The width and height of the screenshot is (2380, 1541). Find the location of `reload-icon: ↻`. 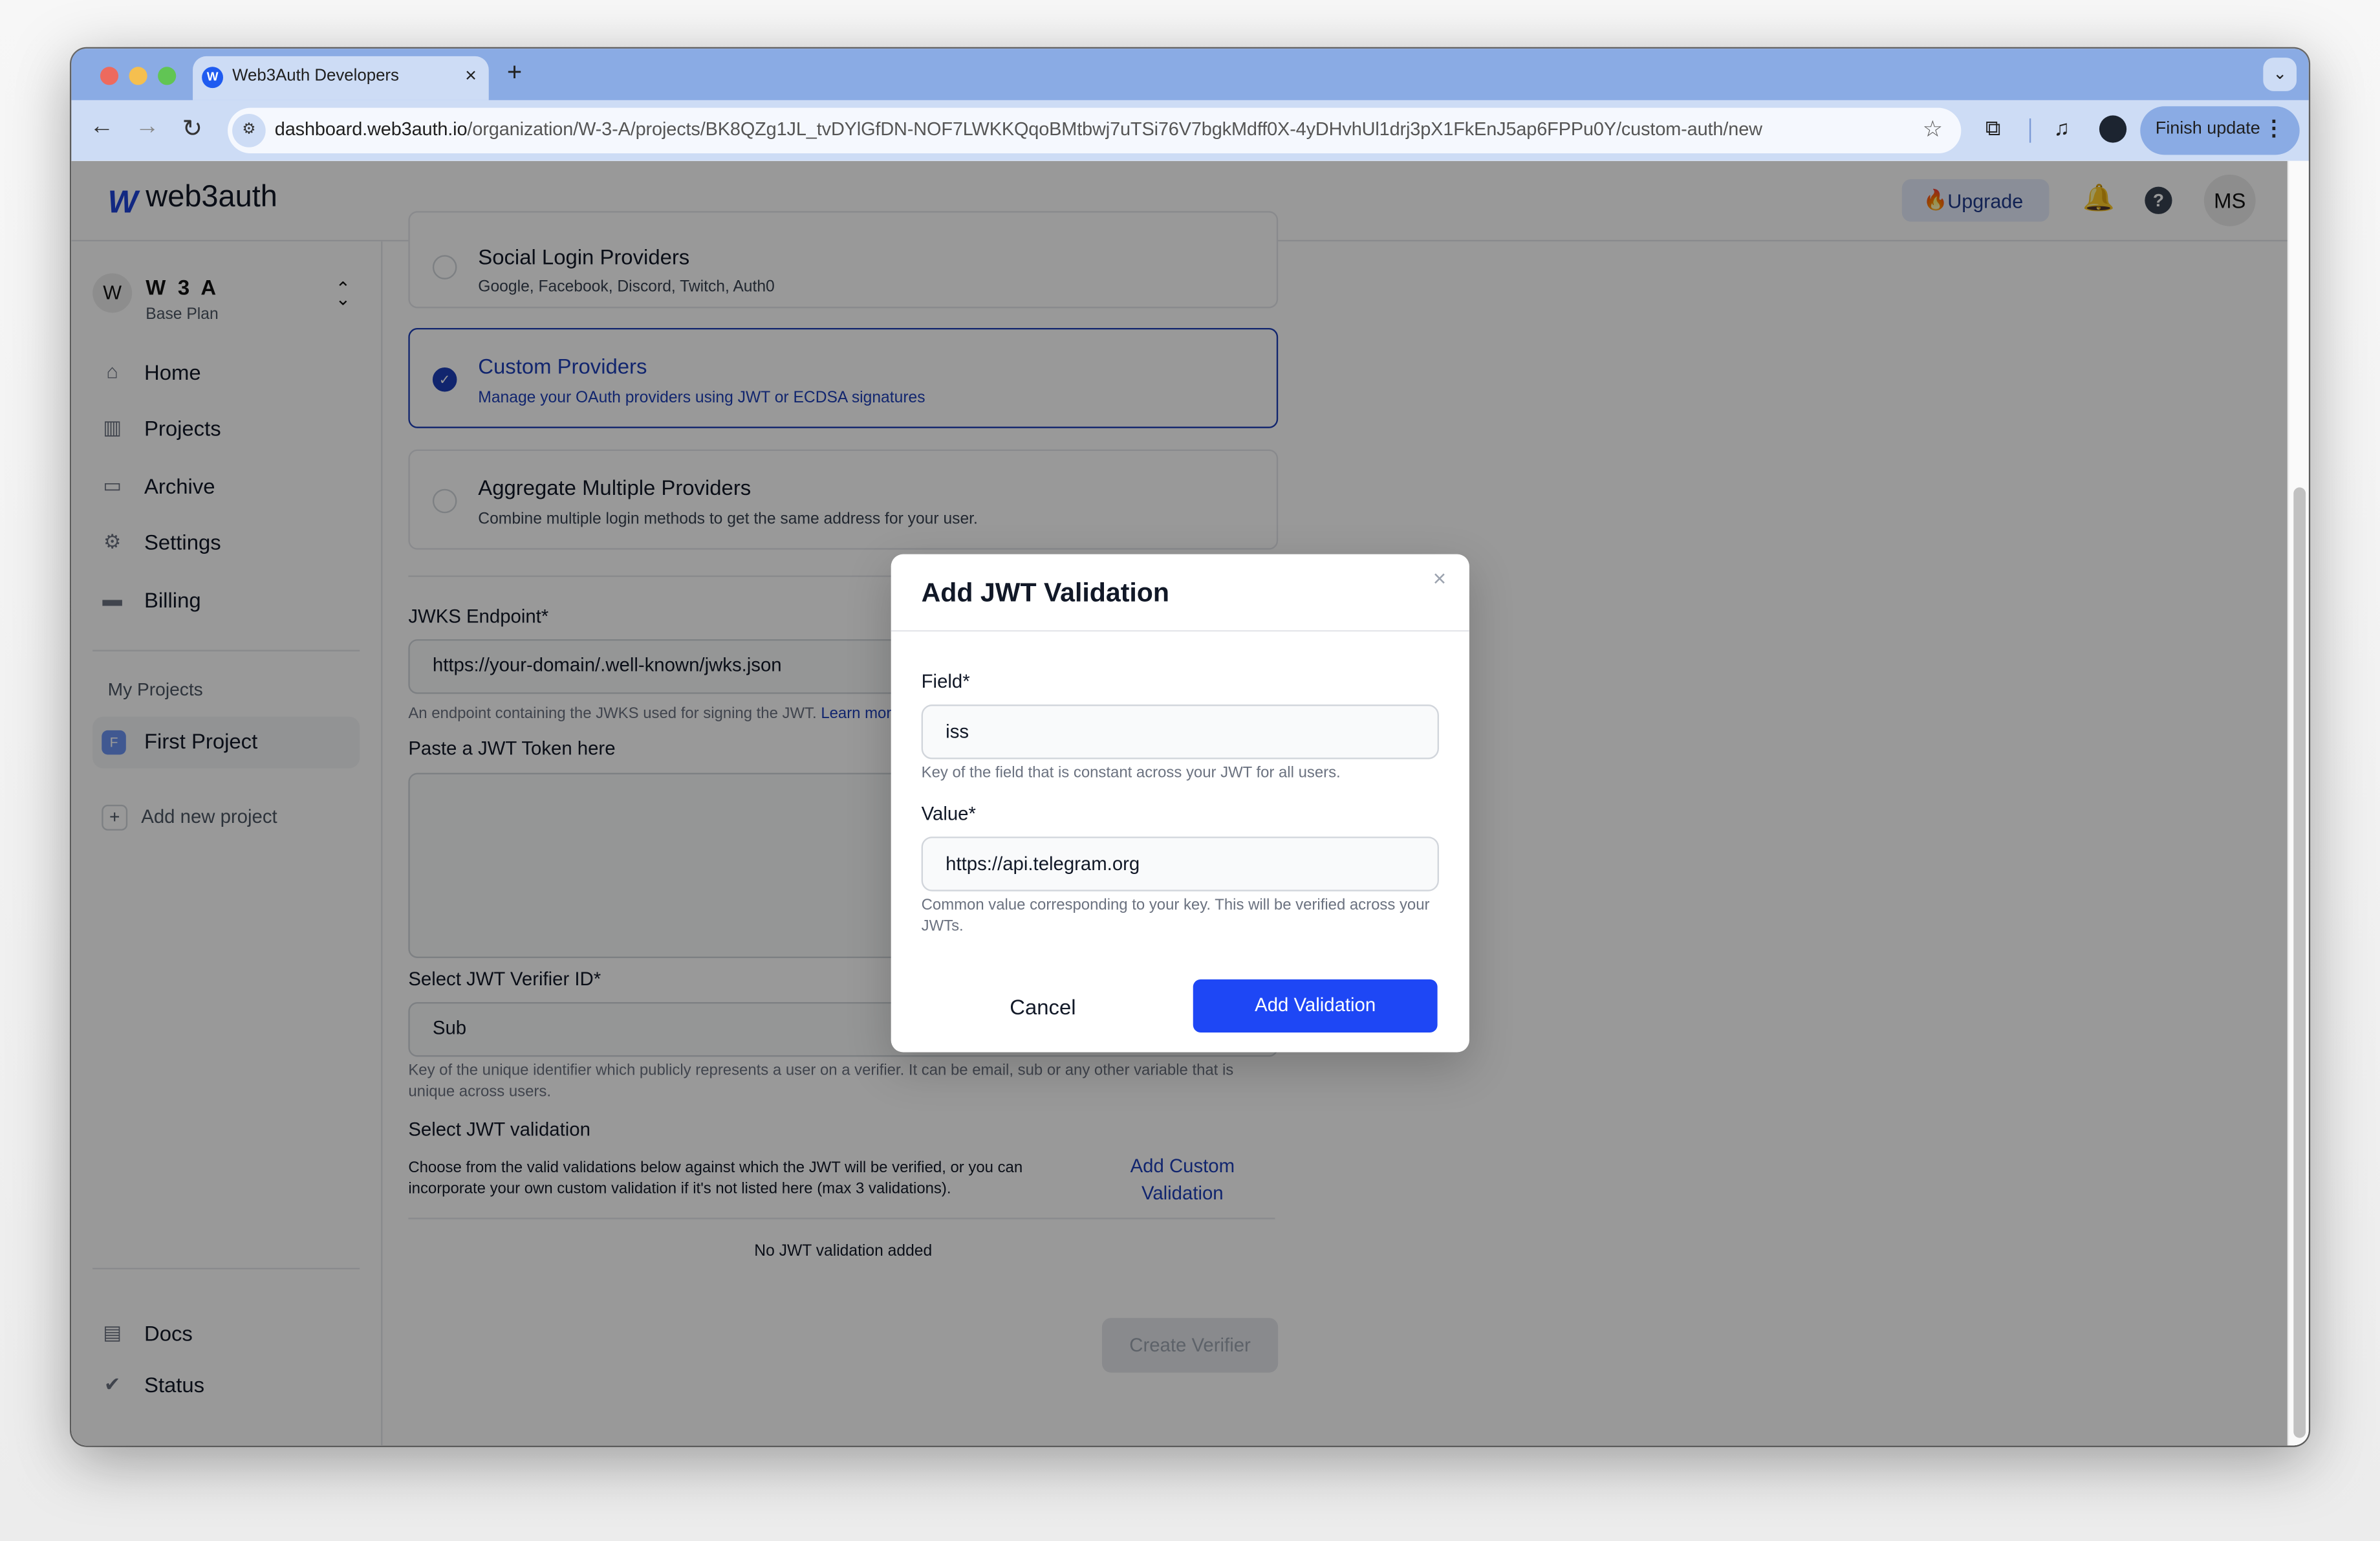

reload-icon: ↻ is located at coordinates (192, 129).